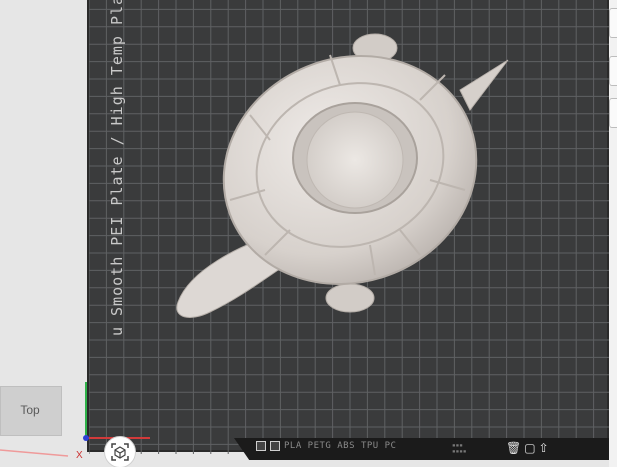  Describe the element at coordinates (355, 160) in the screenshot. I see `shell-opening` at that location.